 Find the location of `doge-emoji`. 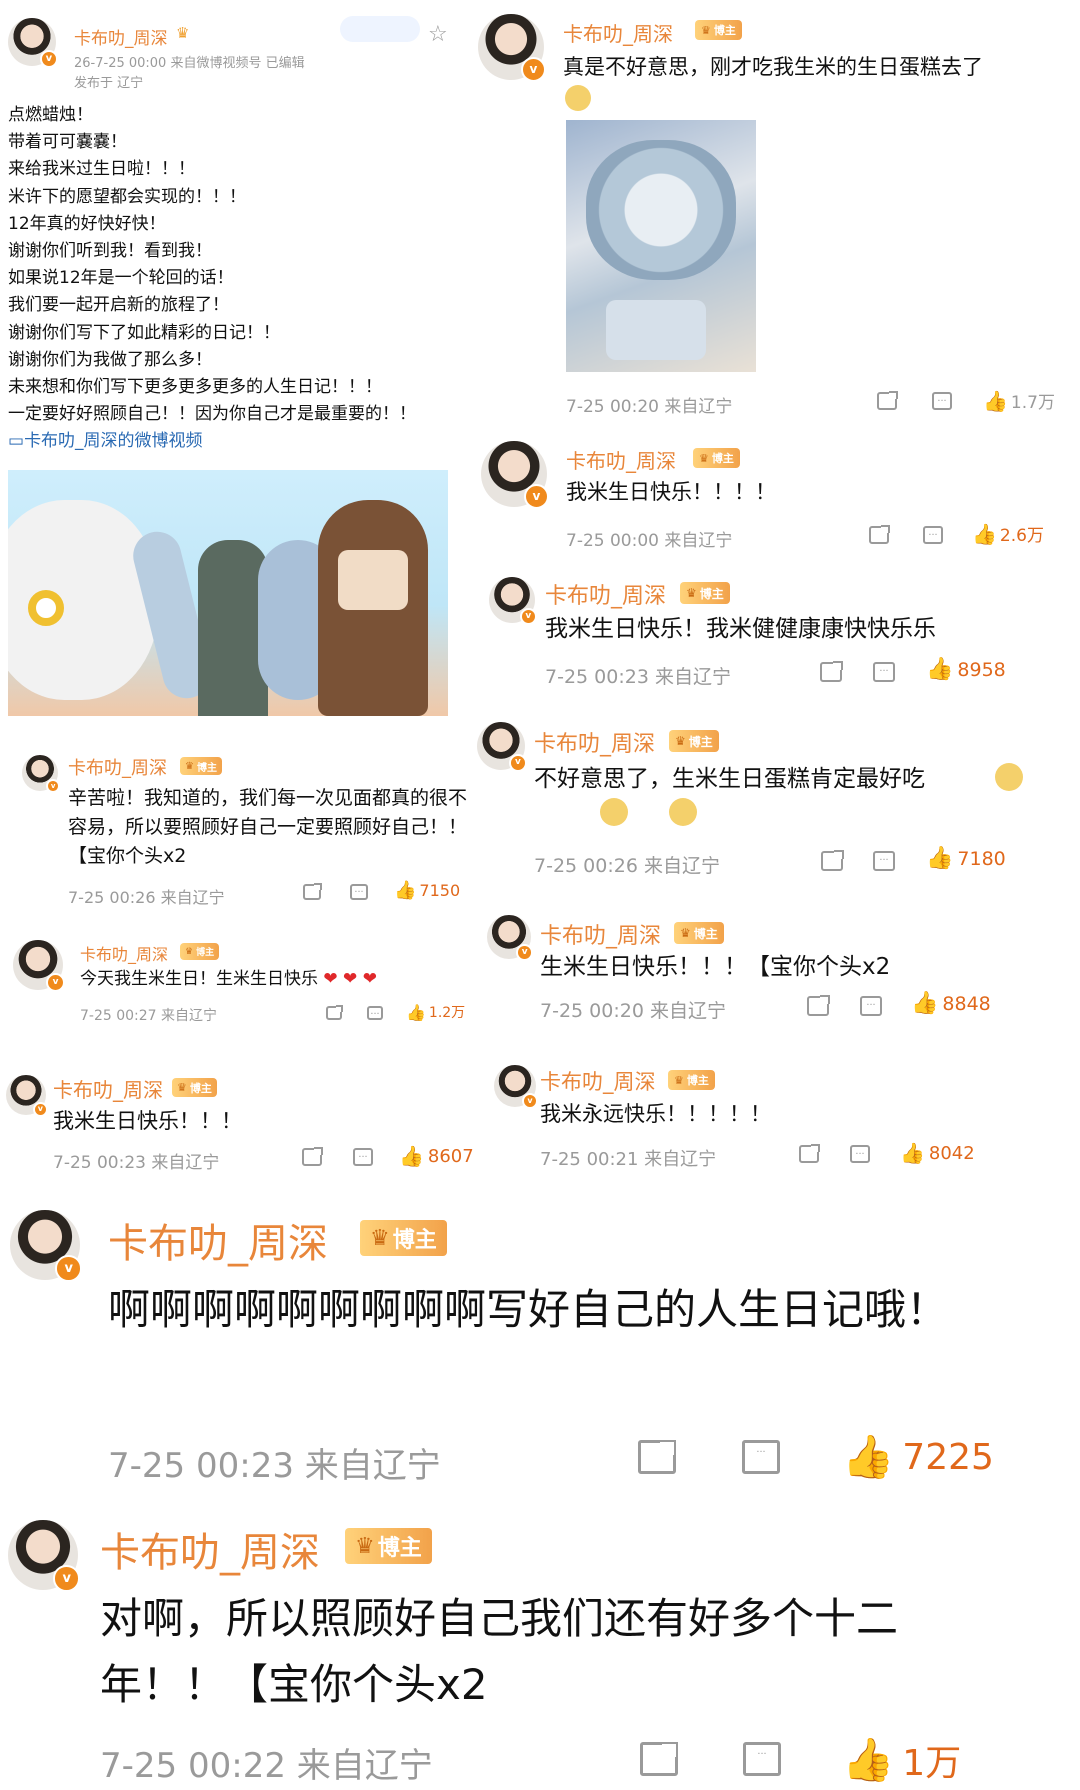

doge-emoji is located at coordinates (1009, 777).